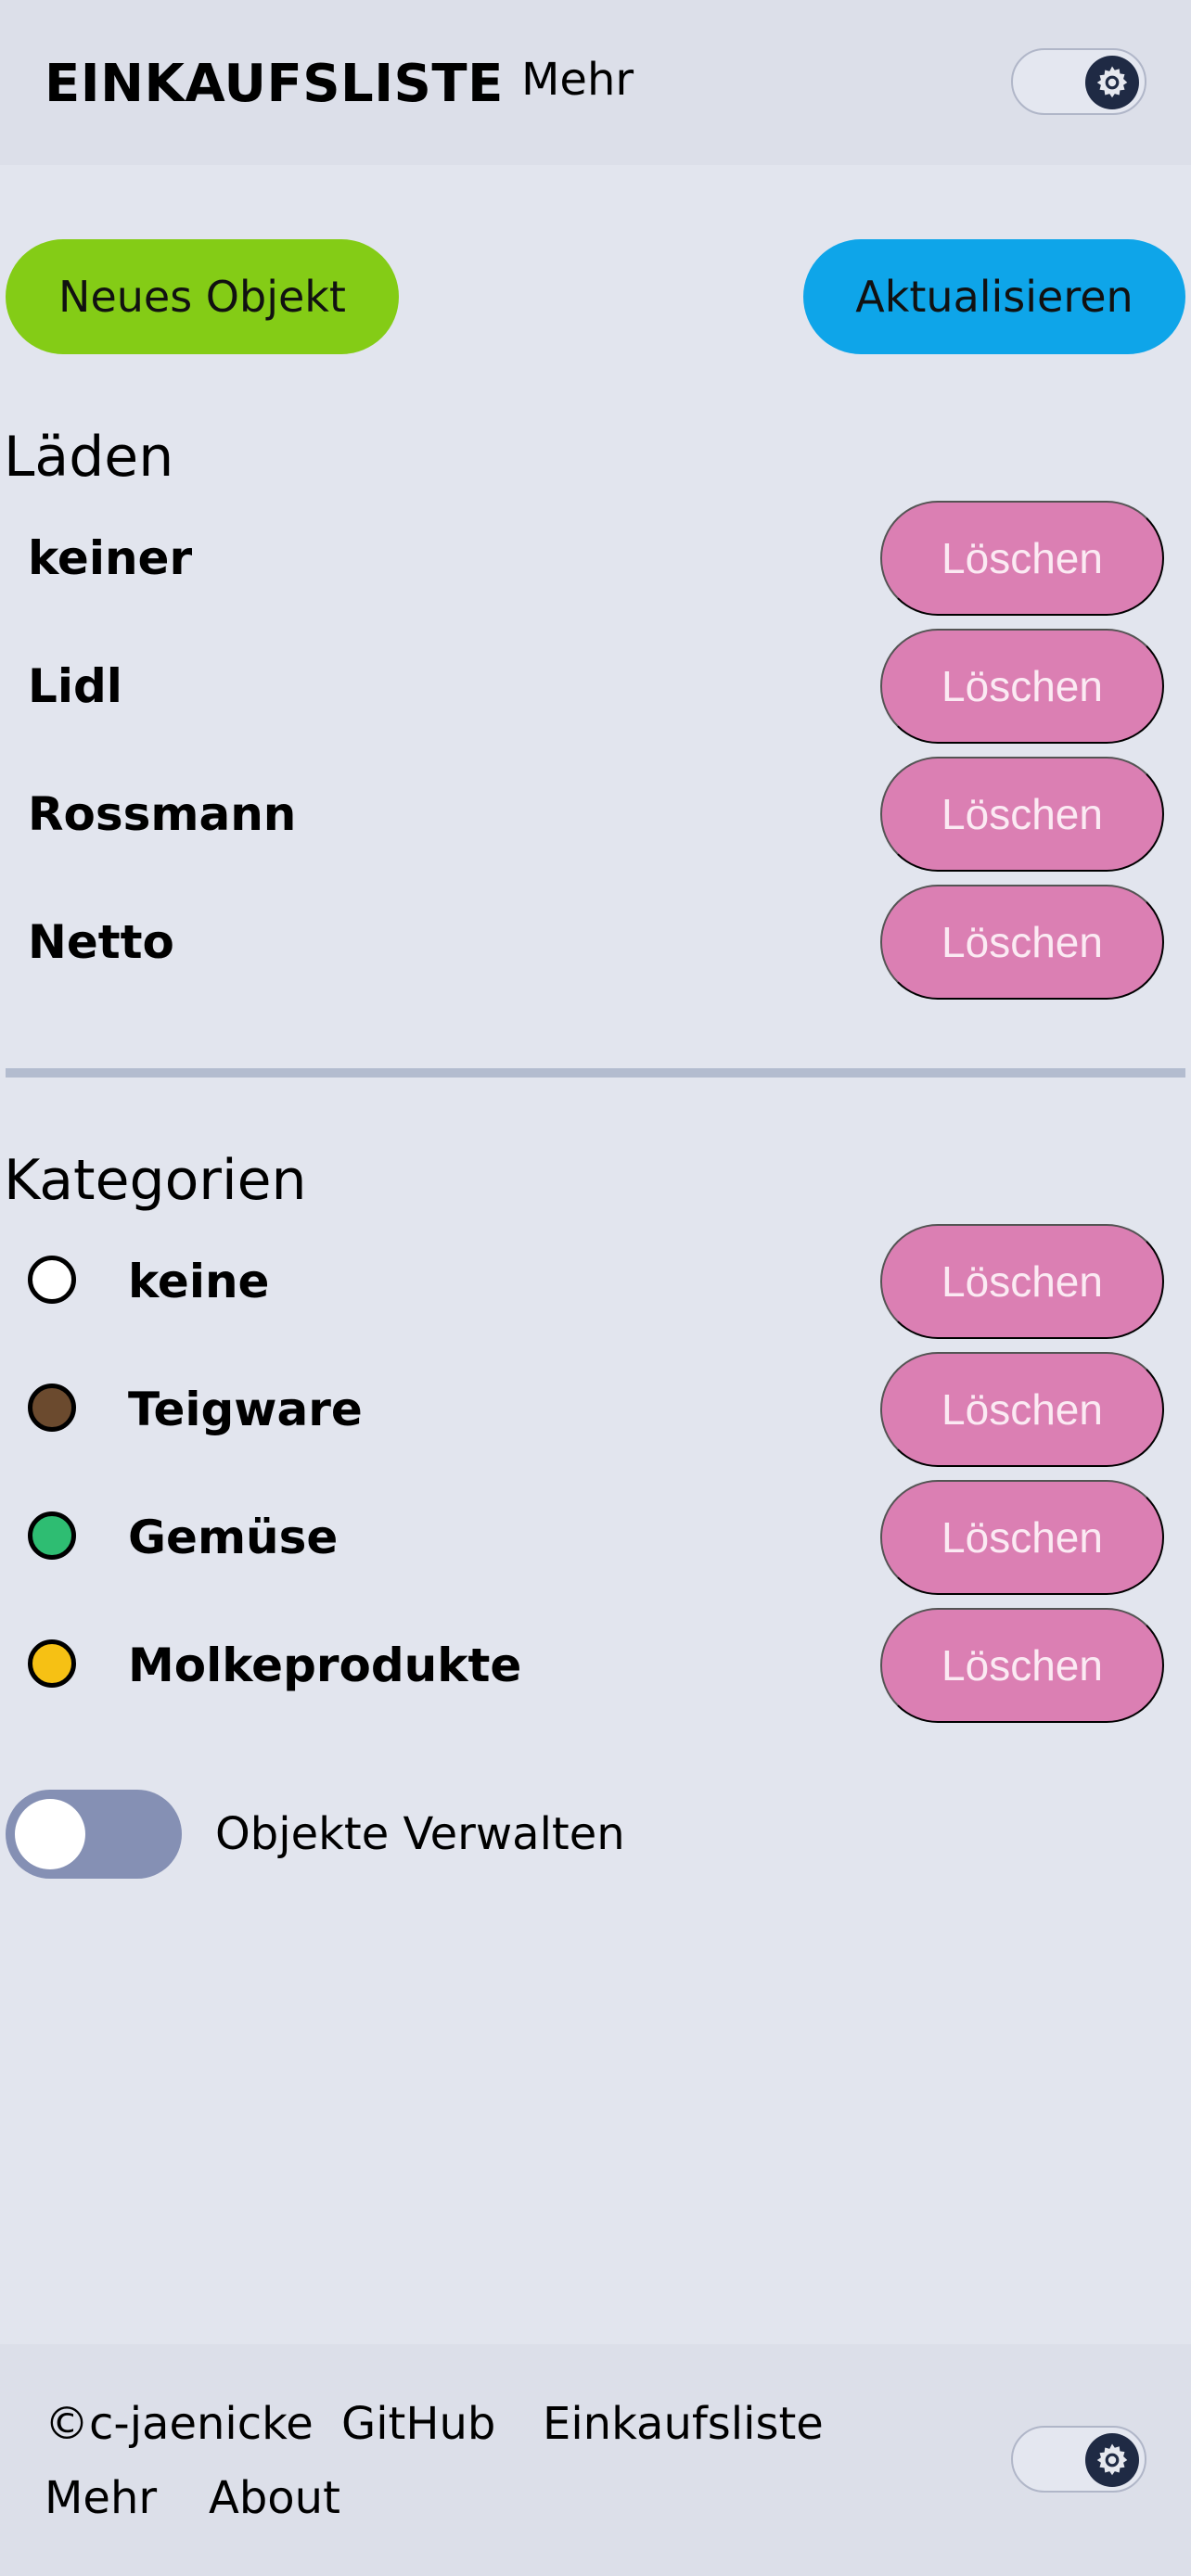 The width and height of the screenshot is (1191, 2576). I want to click on footer-link-about: About, so click(274, 2498).